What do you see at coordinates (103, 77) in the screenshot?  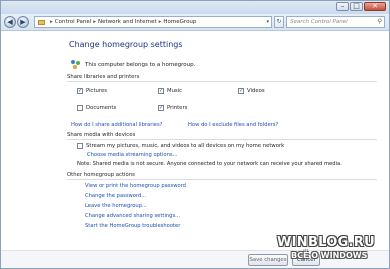 I see `share-libraries-header: Share libraries and printers` at bounding box center [103, 77].